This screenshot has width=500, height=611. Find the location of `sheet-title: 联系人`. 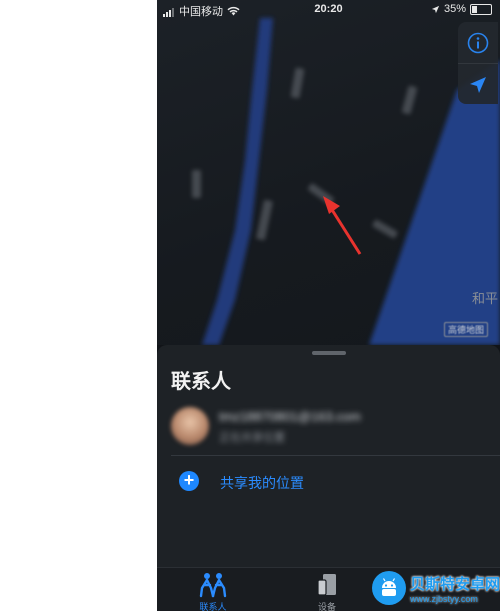

sheet-title: 联系人 is located at coordinates (201, 382).